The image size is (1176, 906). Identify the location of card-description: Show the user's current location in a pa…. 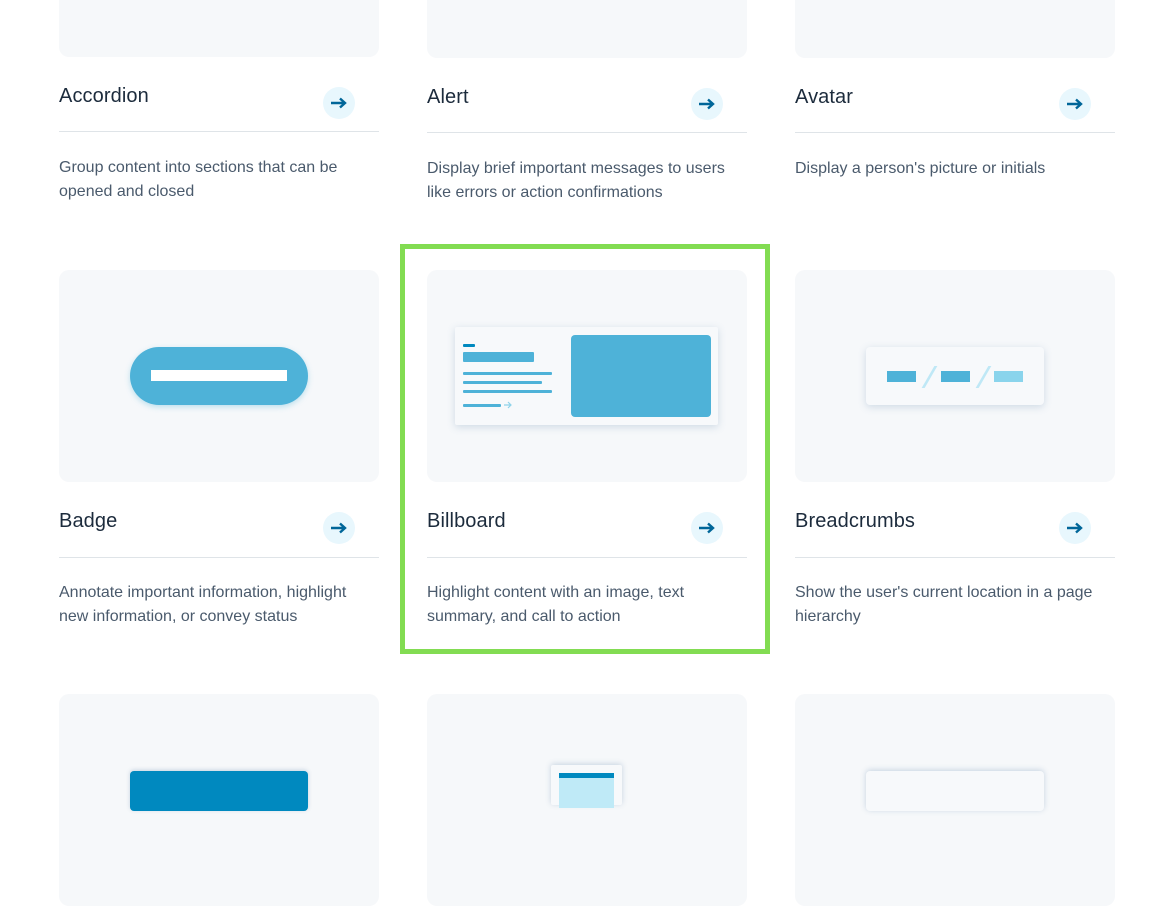
(944, 604).